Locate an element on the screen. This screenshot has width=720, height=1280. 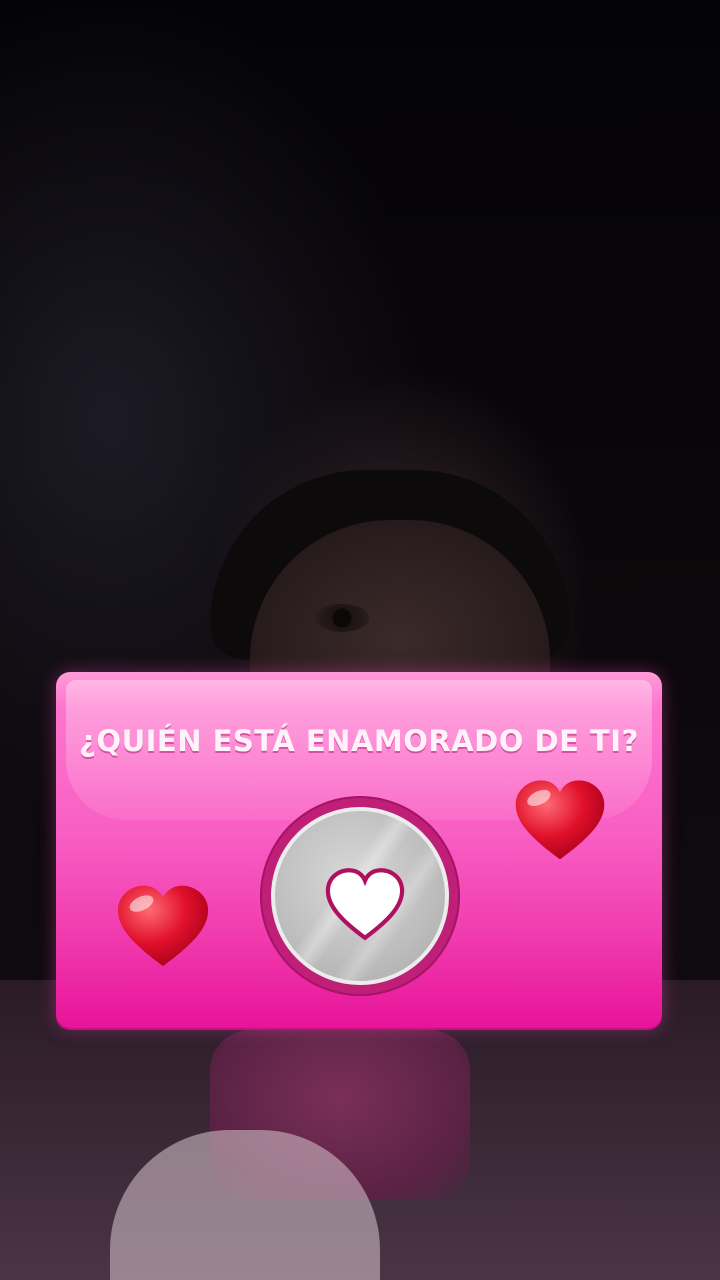
white-heart-icon is located at coordinates (365, 904).